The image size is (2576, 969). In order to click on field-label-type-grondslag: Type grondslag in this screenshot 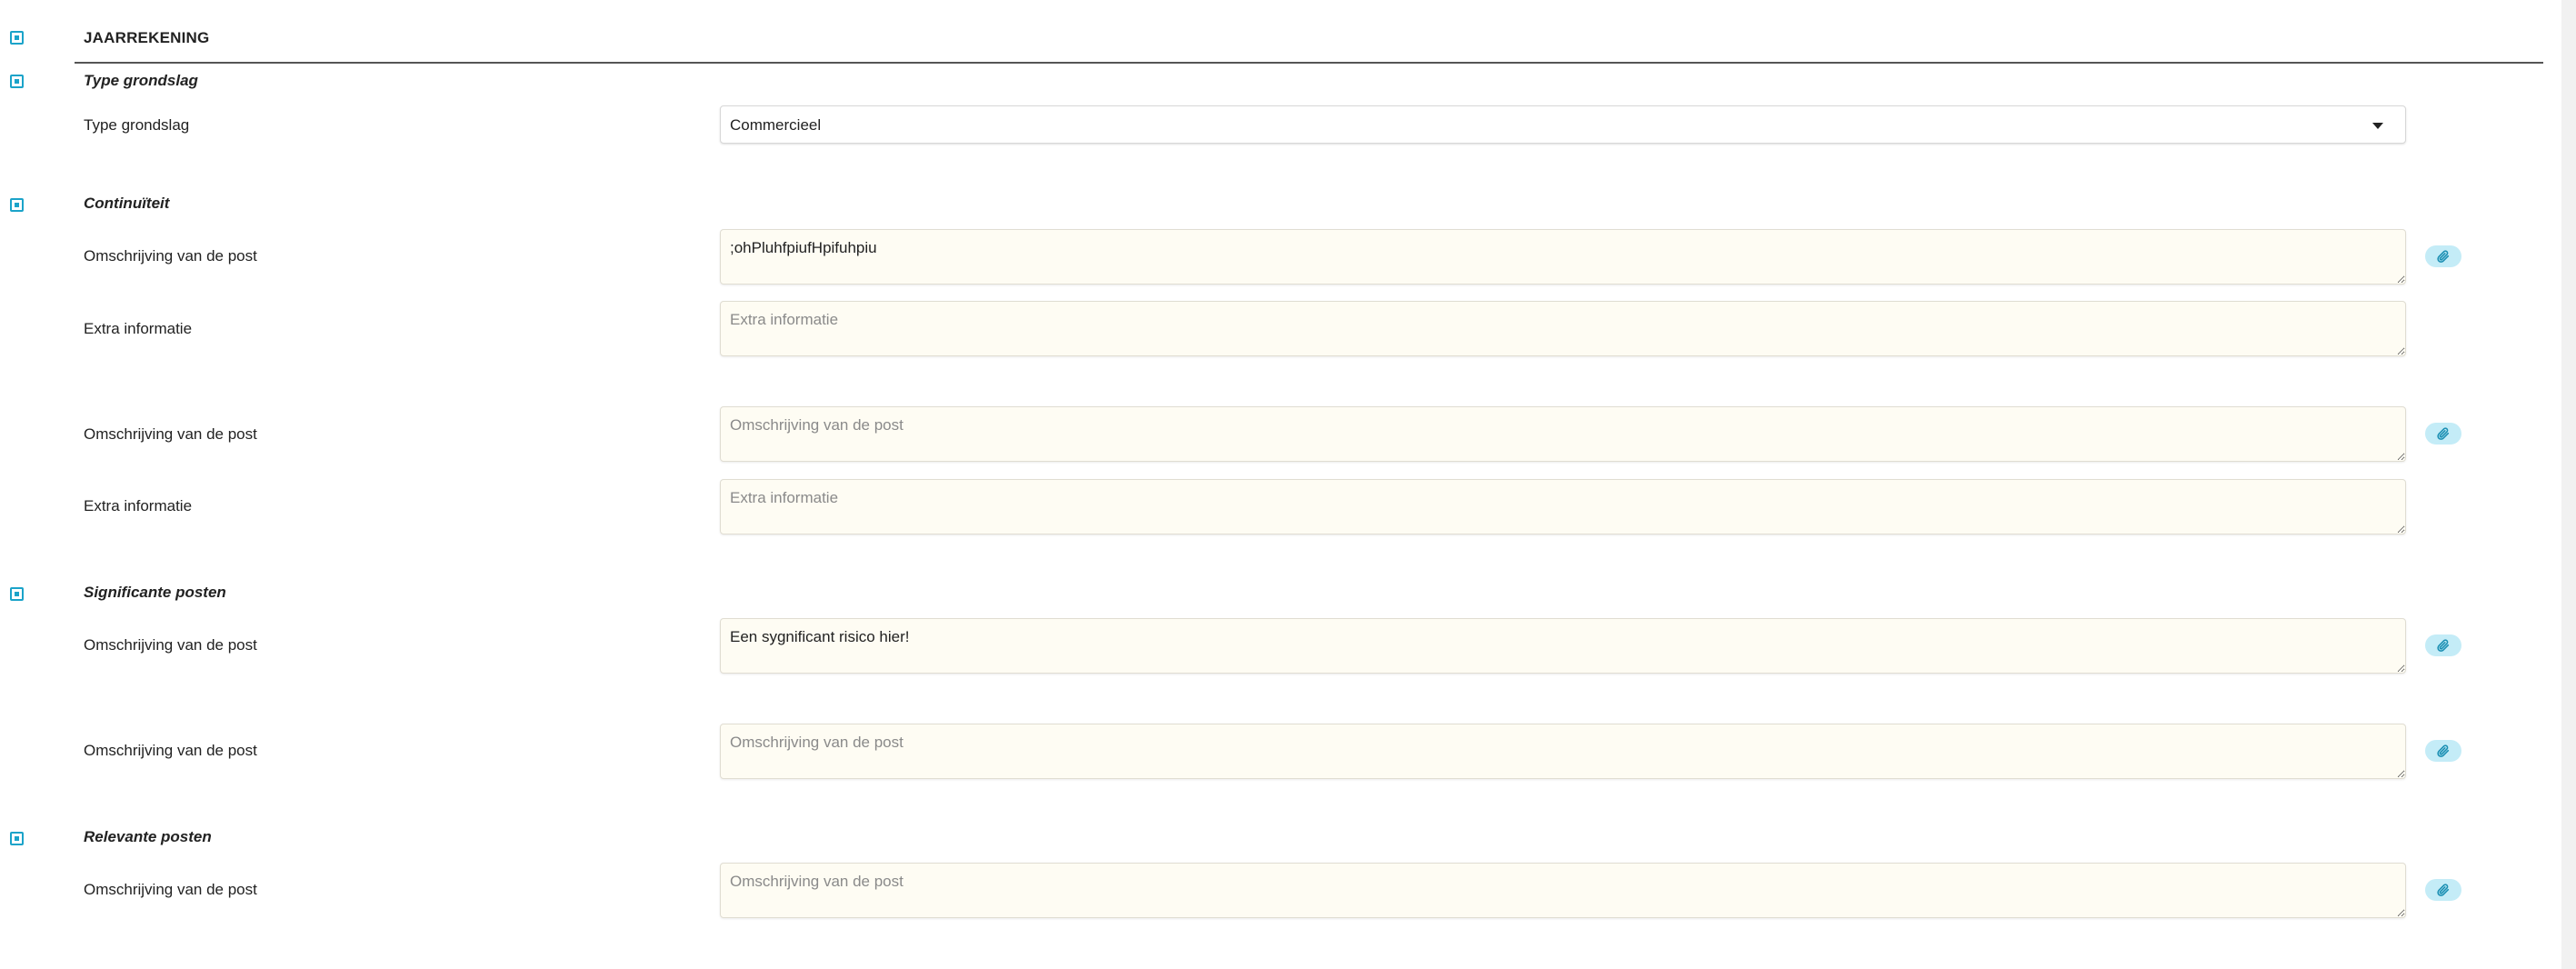, I will do `click(137, 125)`.